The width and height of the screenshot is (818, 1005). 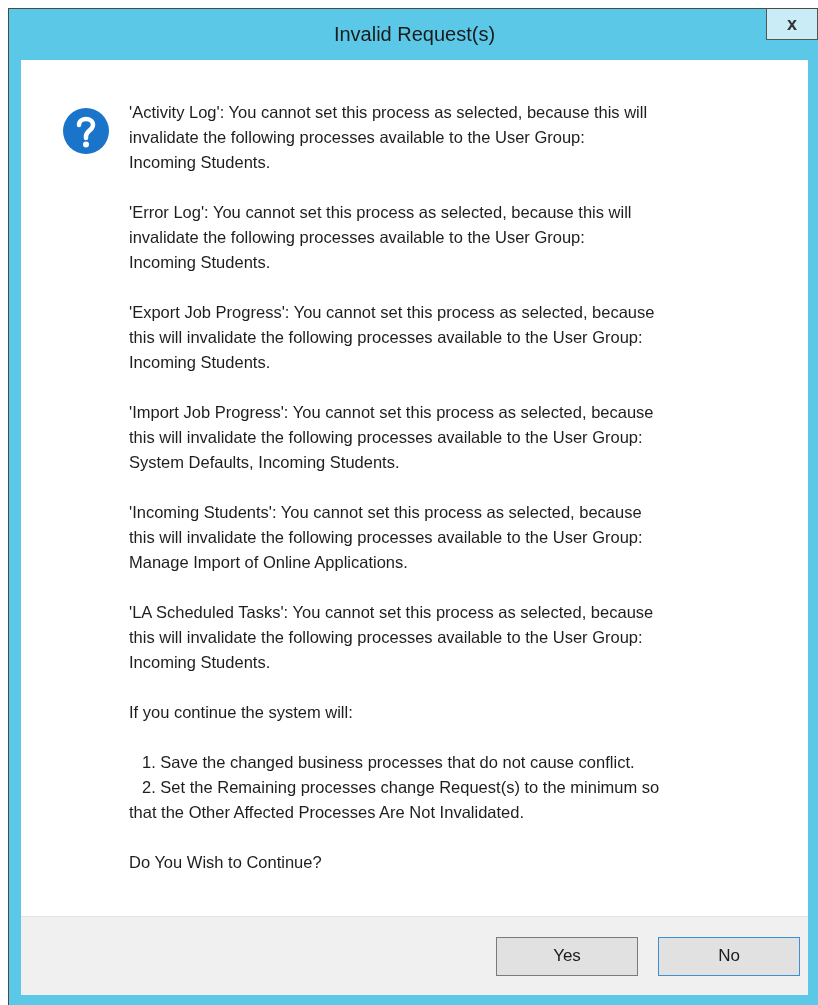 I want to click on message-intro: If you continue the system will:, so click(x=241, y=712).